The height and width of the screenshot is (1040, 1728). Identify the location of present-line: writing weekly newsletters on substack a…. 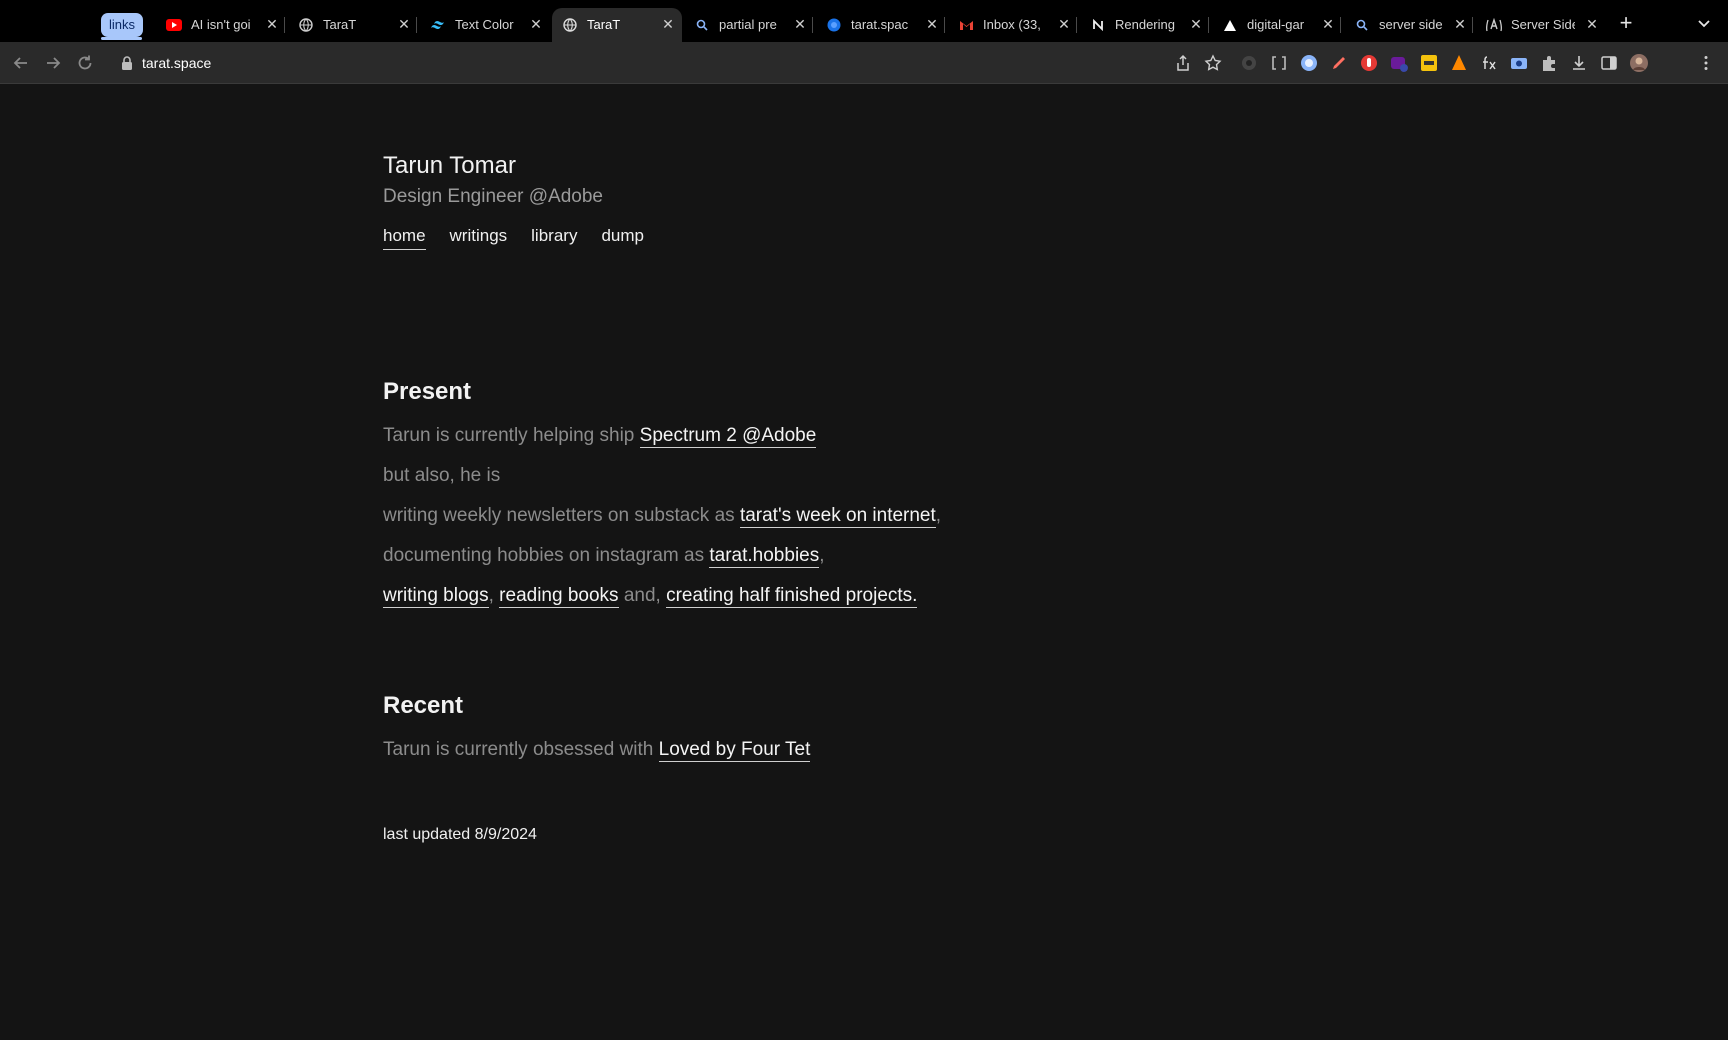
(662, 516).